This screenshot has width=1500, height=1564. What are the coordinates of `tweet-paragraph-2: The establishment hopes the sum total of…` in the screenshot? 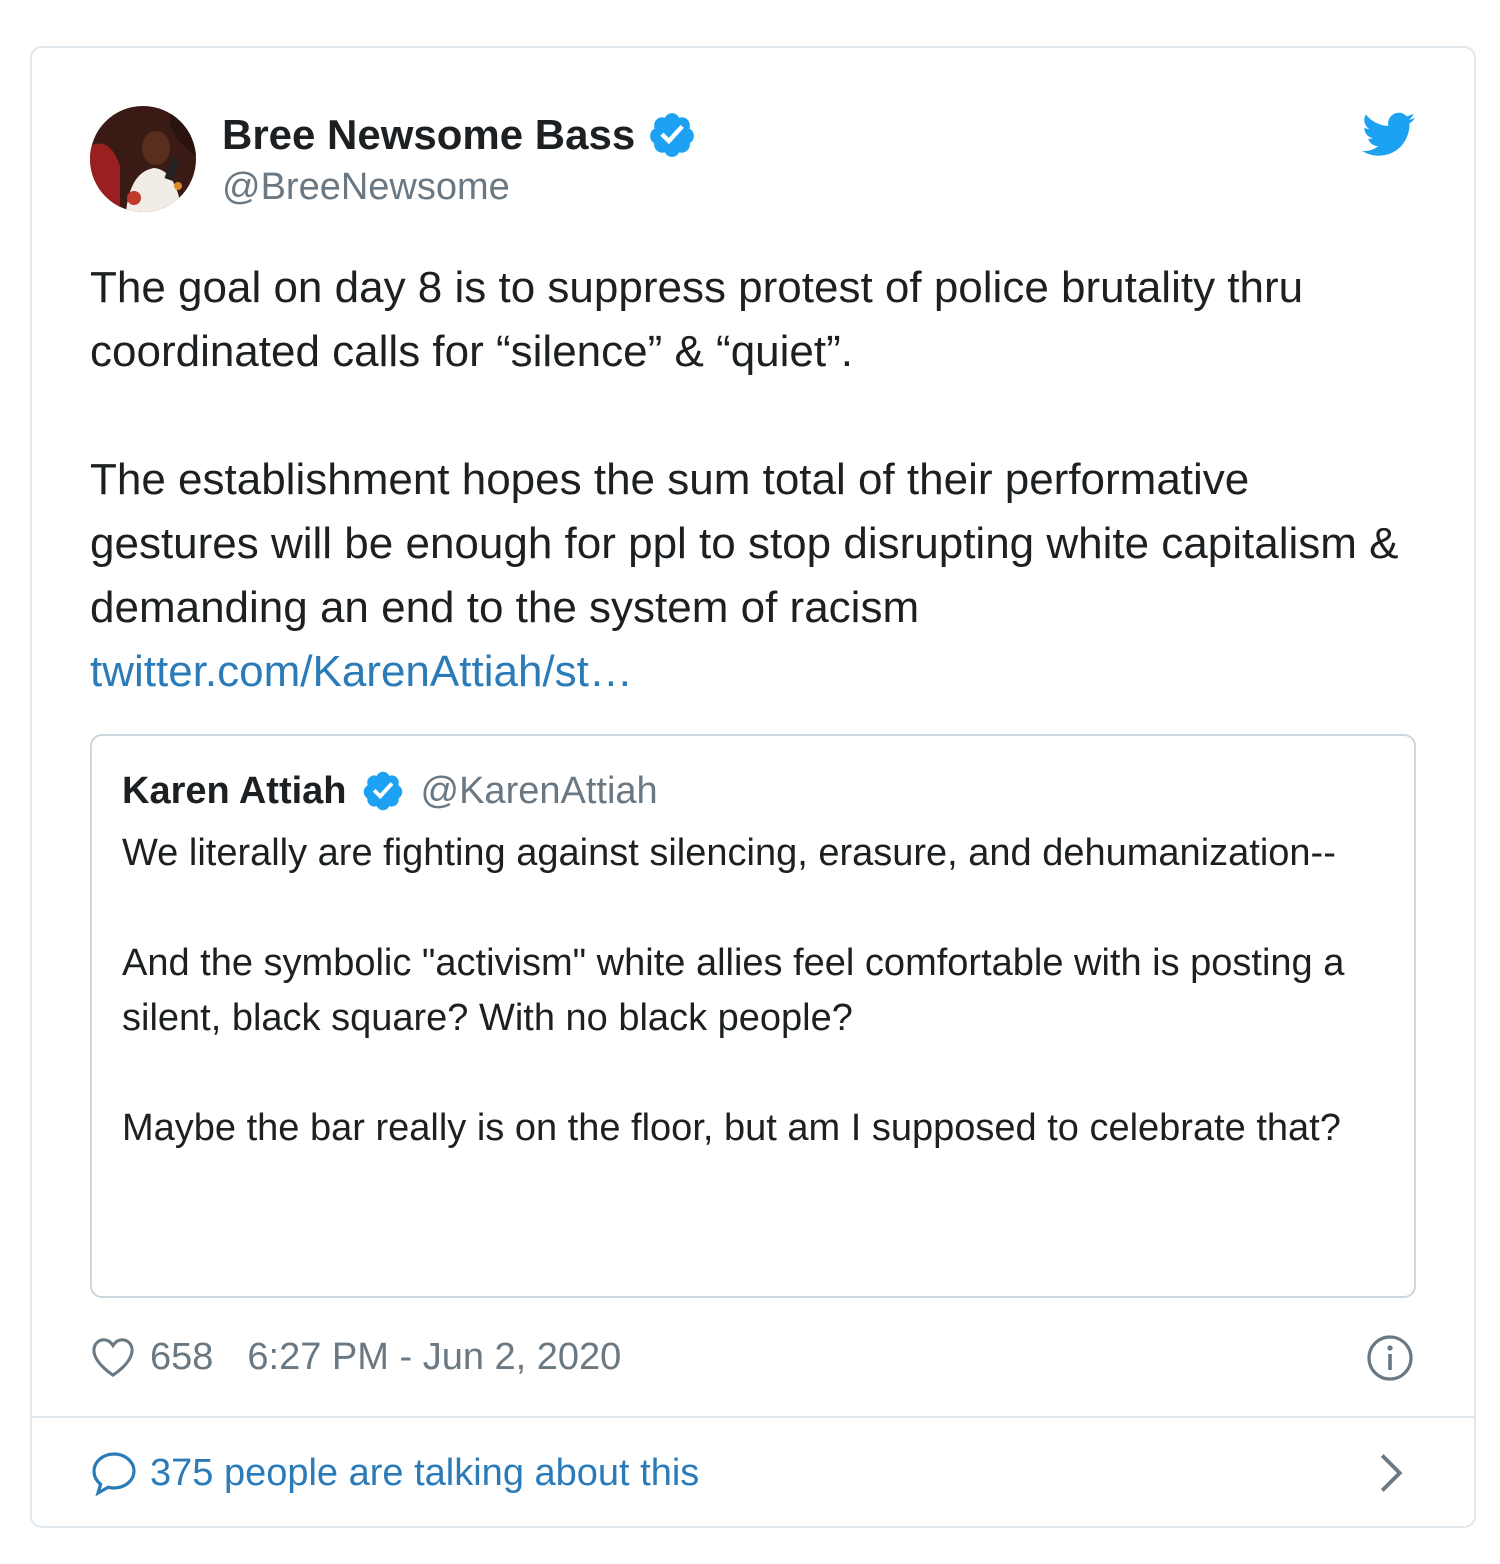 It's located at (744, 543).